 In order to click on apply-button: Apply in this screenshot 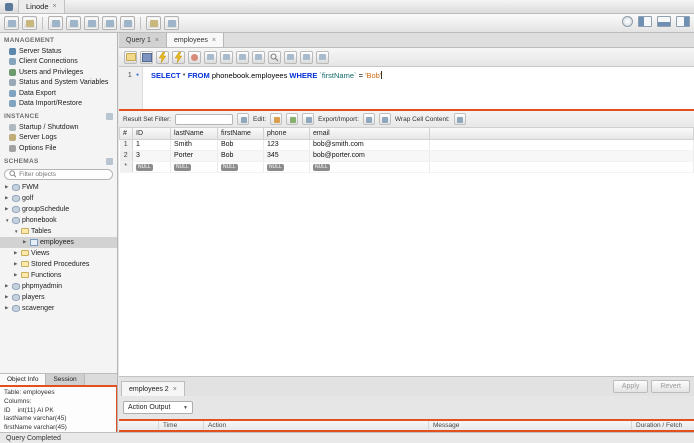, I will do `click(630, 386)`.